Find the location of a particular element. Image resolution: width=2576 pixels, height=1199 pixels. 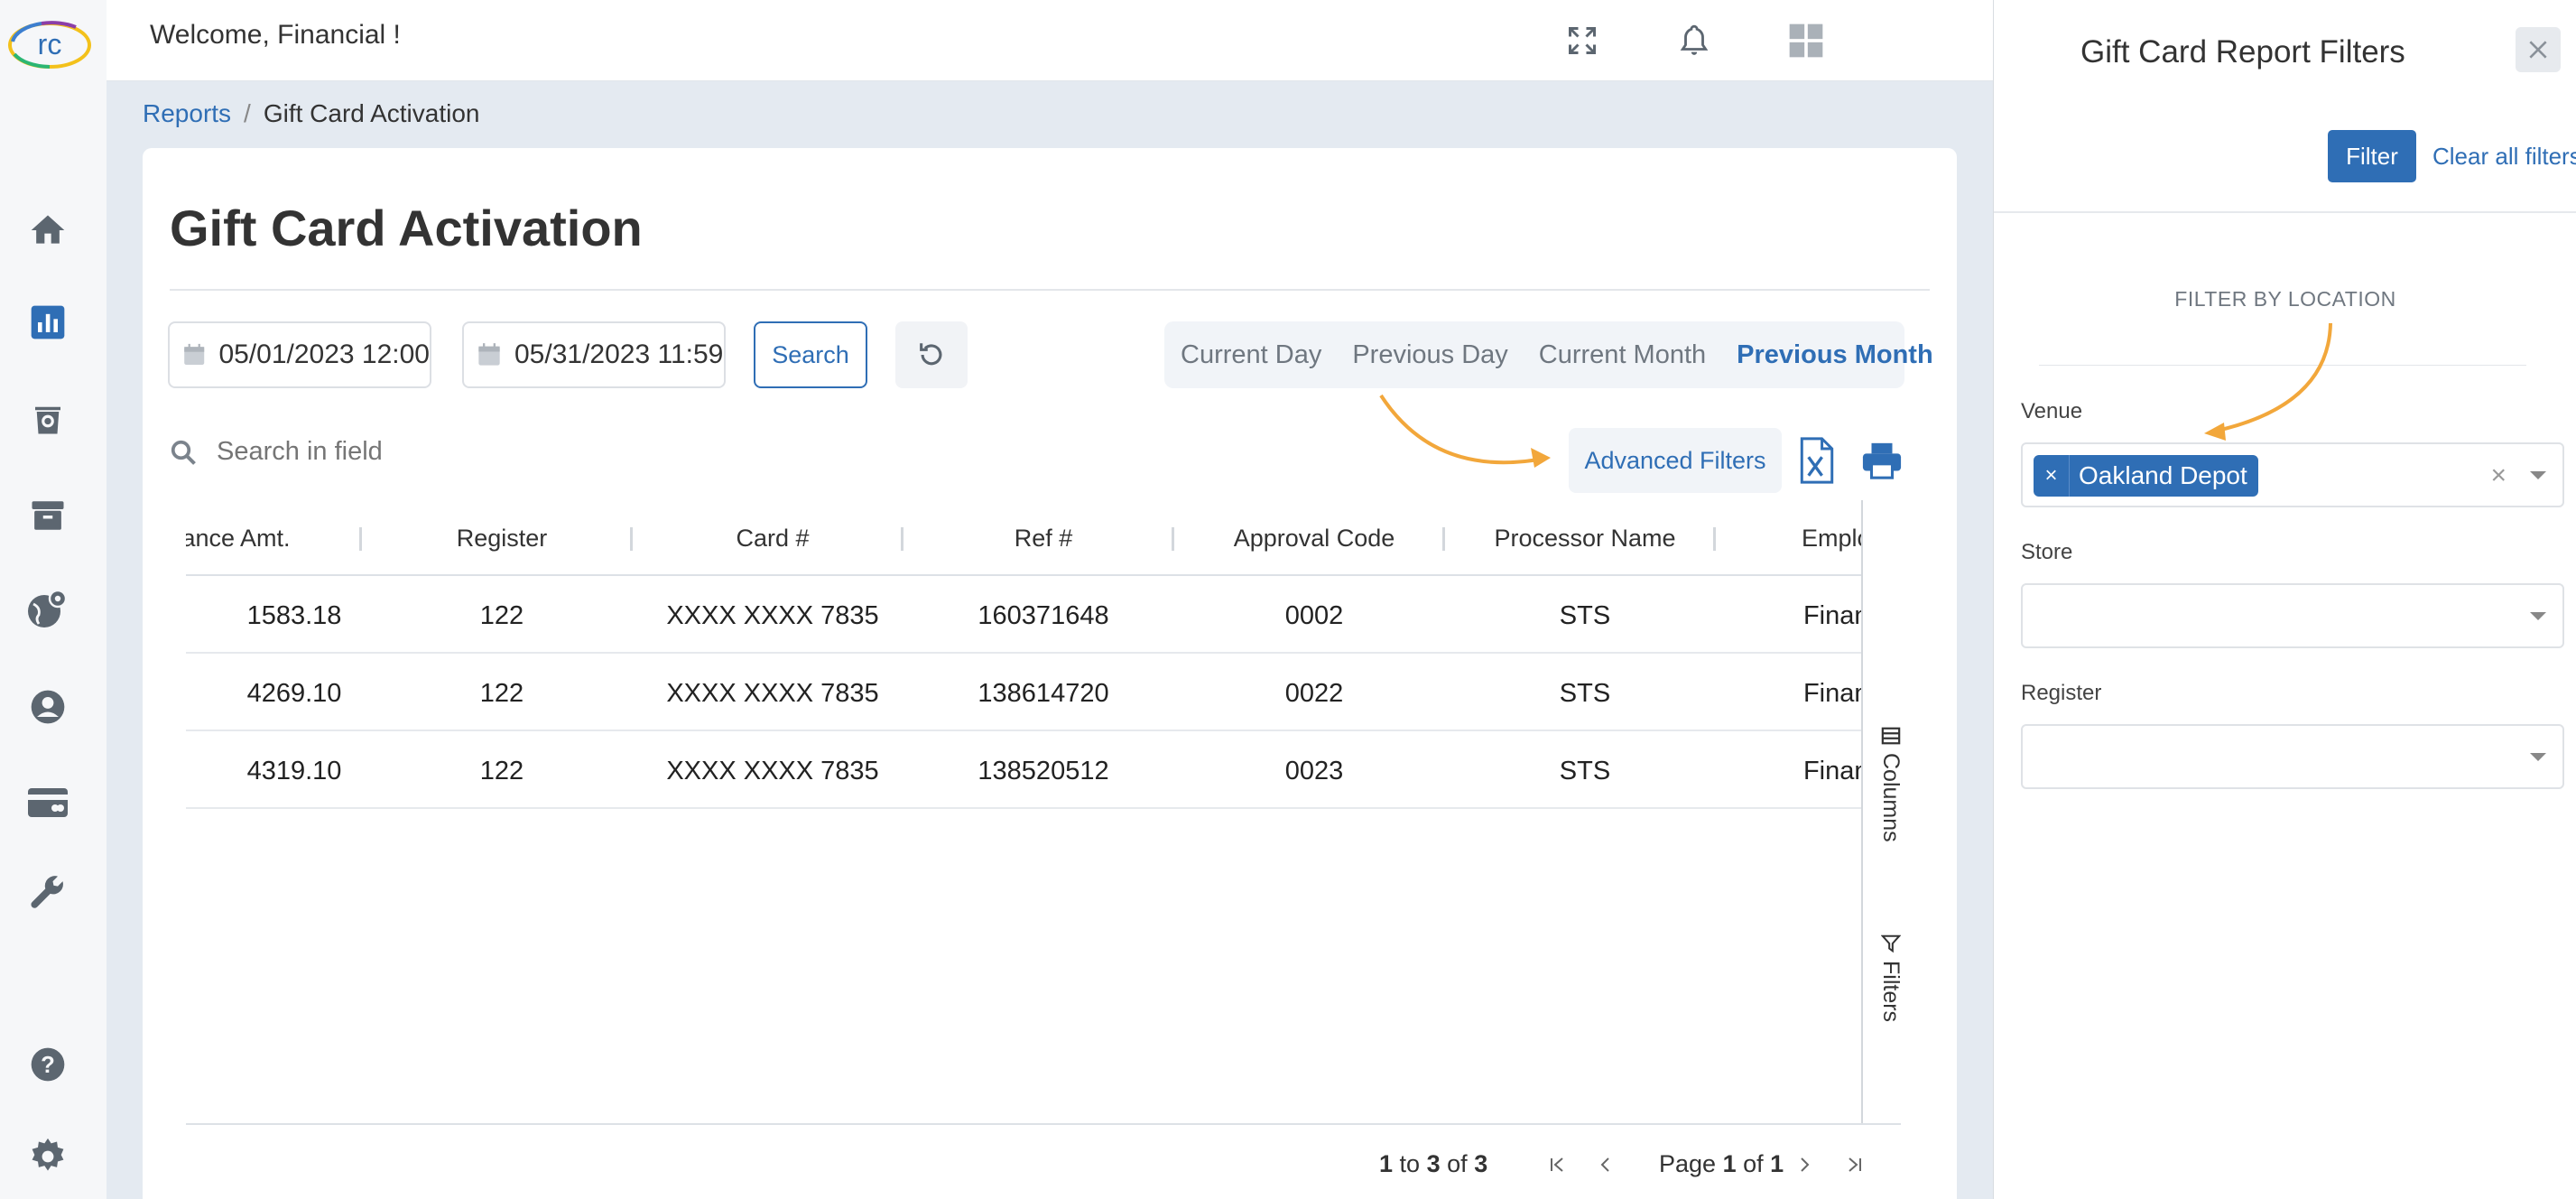

column-header-employee: Employee is located at coordinates (1795, 538).